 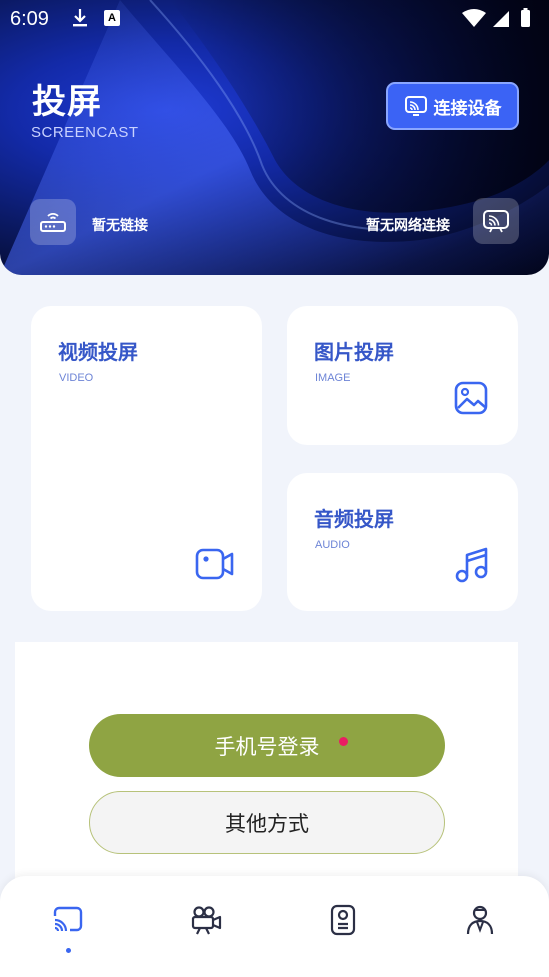 I want to click on router-icon, so click(x=53, y=222).